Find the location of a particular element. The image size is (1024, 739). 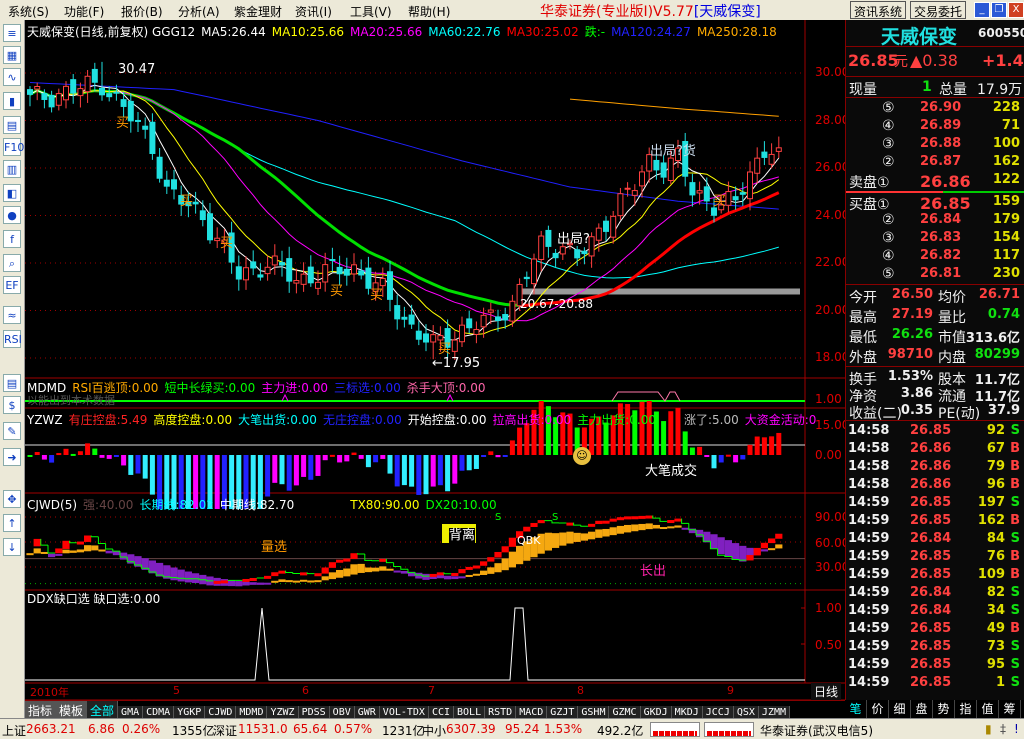

sz-amount: 1231亿 is located at coordinates (403, 731).